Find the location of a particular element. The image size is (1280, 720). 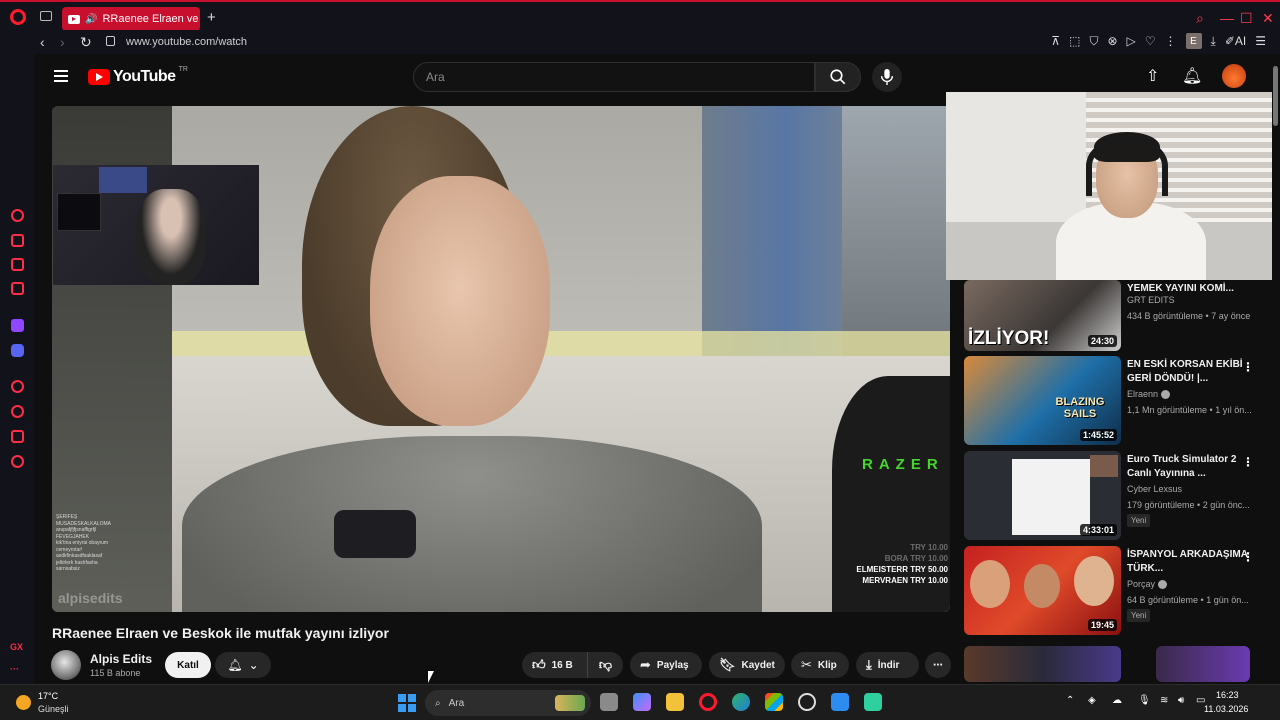

aria-icon is located at coordinates (17, 215).